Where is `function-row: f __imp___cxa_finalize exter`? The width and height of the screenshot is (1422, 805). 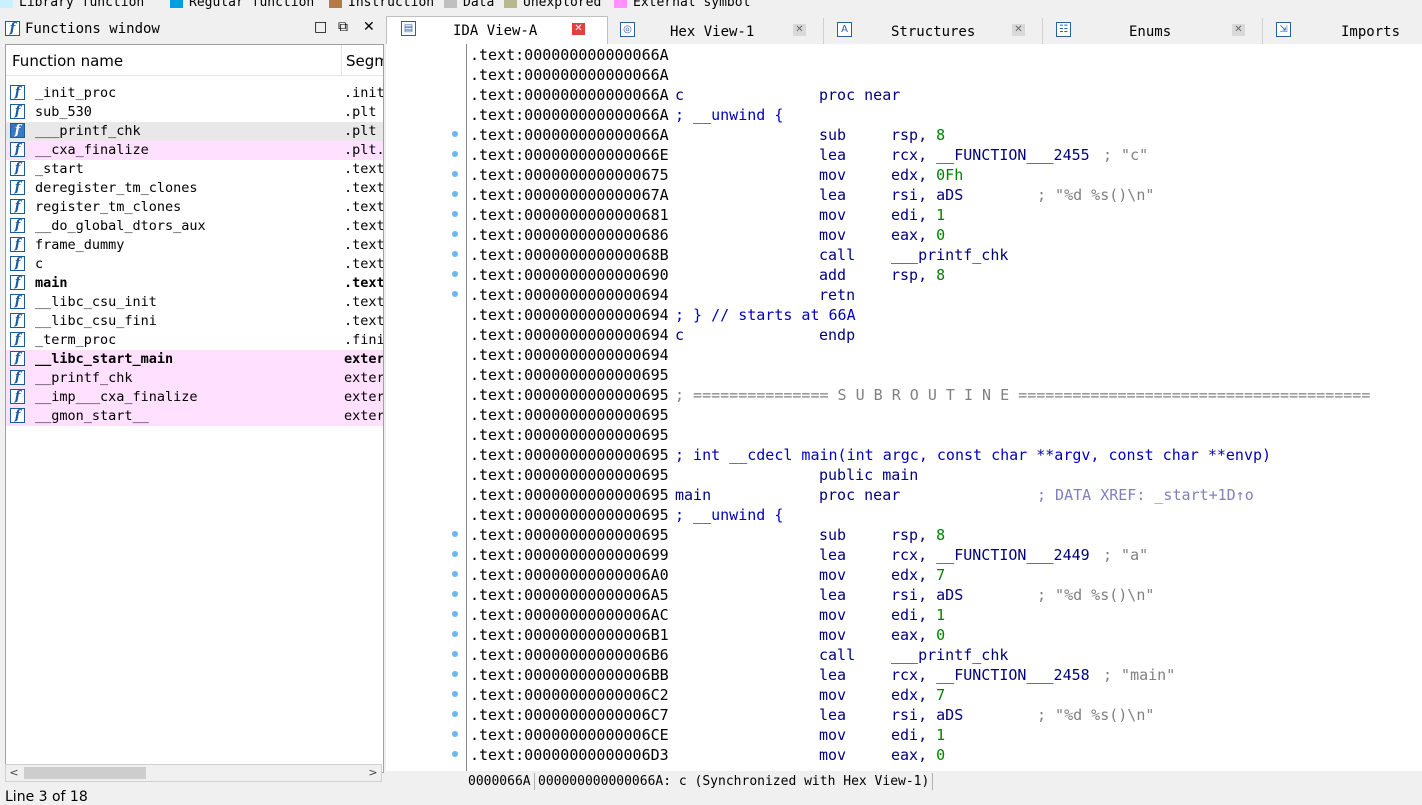
function-row: f __imp___cxa_finalize exter is located at coordinates (194, 397).